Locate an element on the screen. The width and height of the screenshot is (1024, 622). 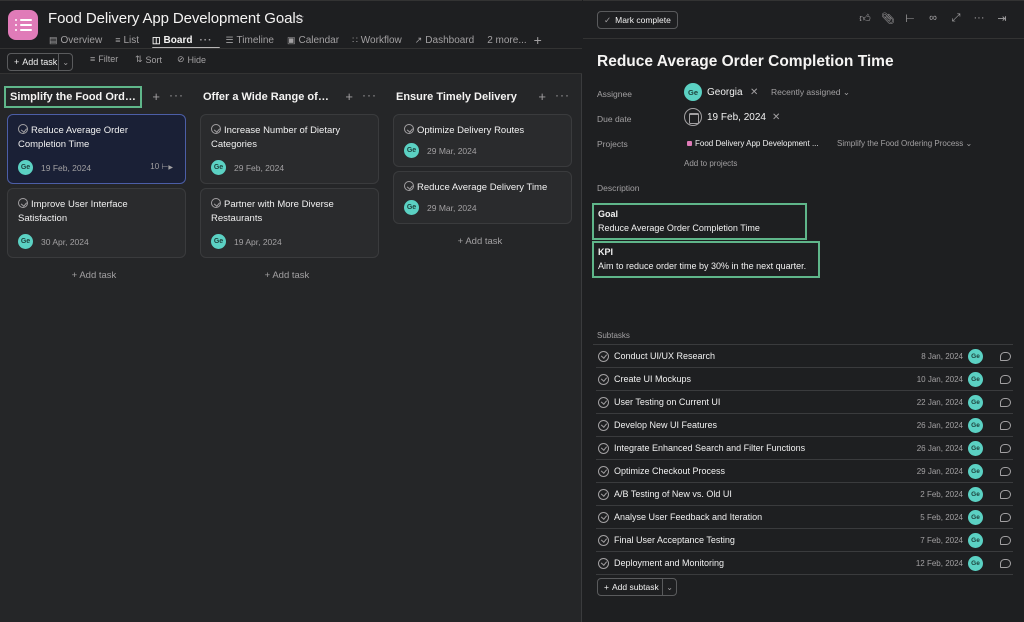
recently-assigned-dropdown: Recently assigned ⌄ is located at coordinates (810, 92).